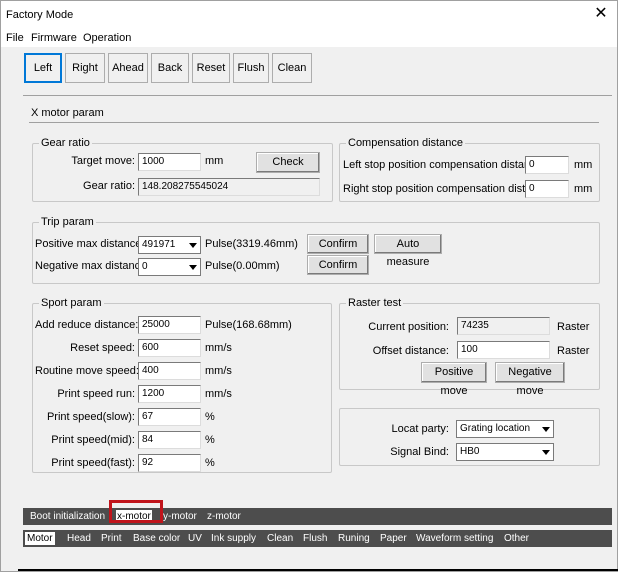 The width and height of the screenshot is (624, 580). What do you see at coordinates (170, 68) in the screenshot?
I see `back-button: Back` at bounding box center [170, 68].